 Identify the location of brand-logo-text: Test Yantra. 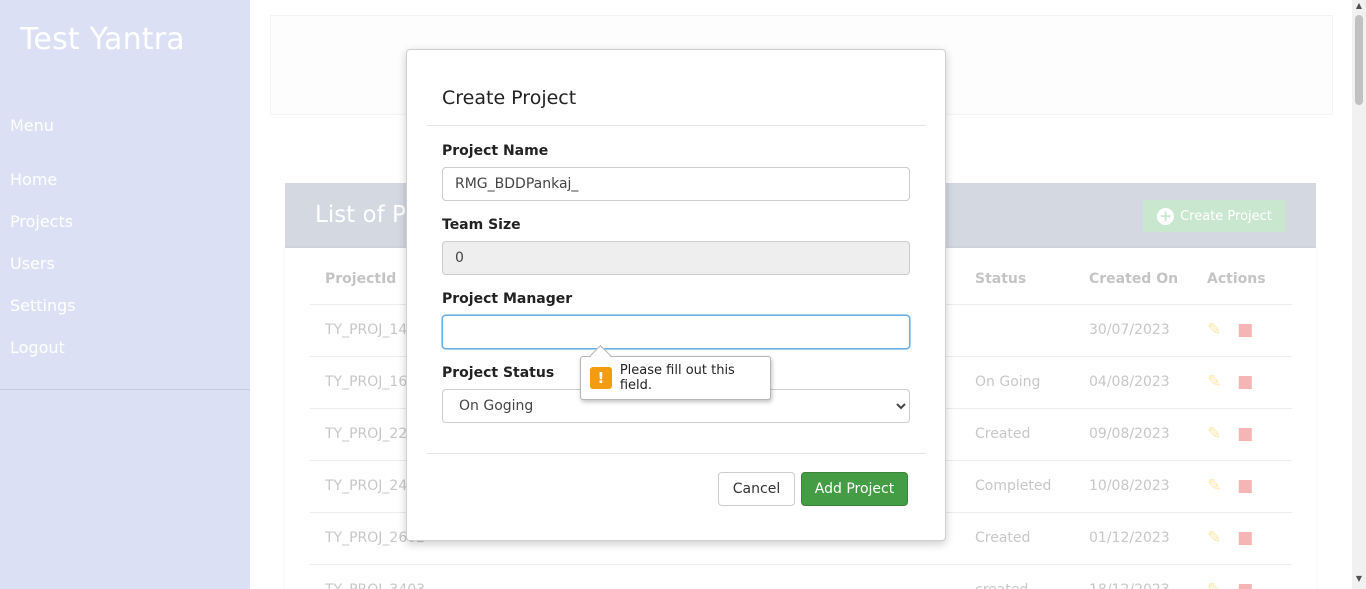
(102, 39).